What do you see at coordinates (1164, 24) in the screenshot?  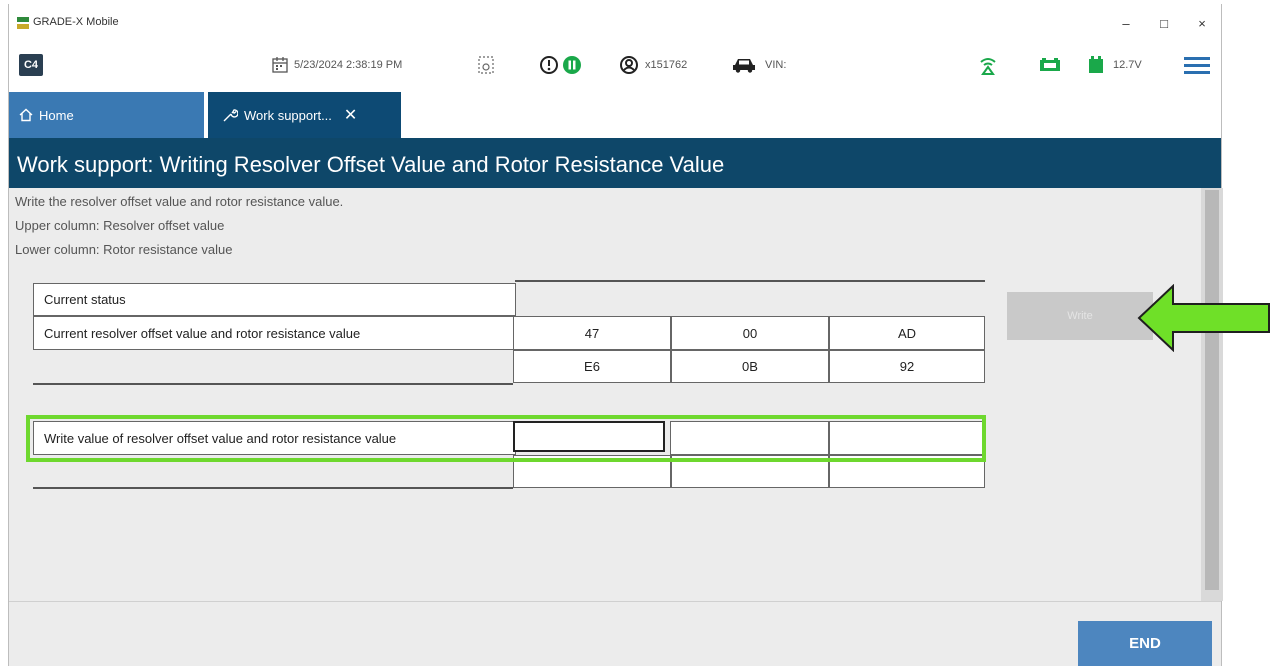 I see `maximize-button: □` at bounding box center [1164, 24].